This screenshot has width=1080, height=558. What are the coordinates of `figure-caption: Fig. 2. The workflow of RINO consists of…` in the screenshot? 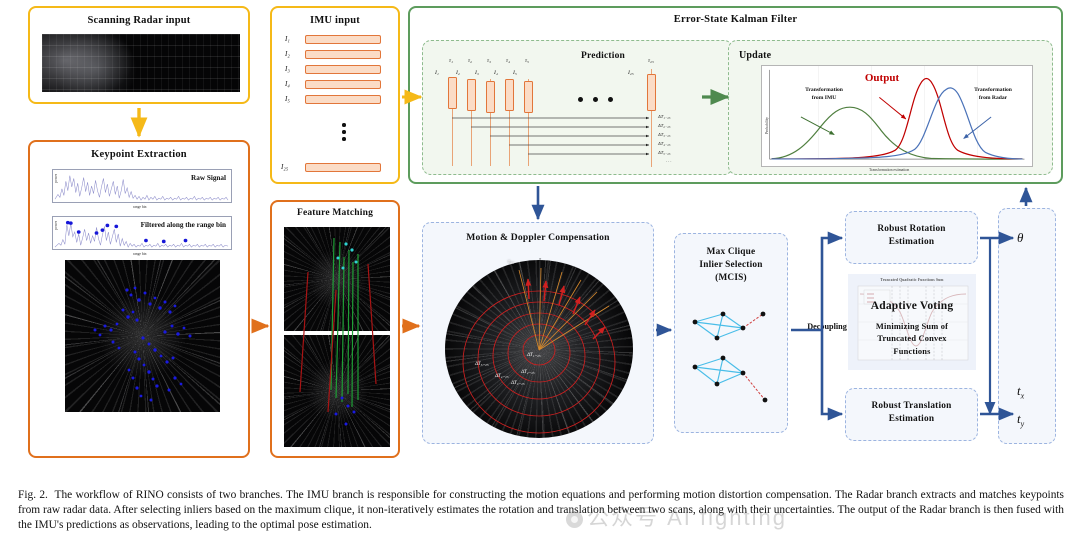 It's located at (541, 510).